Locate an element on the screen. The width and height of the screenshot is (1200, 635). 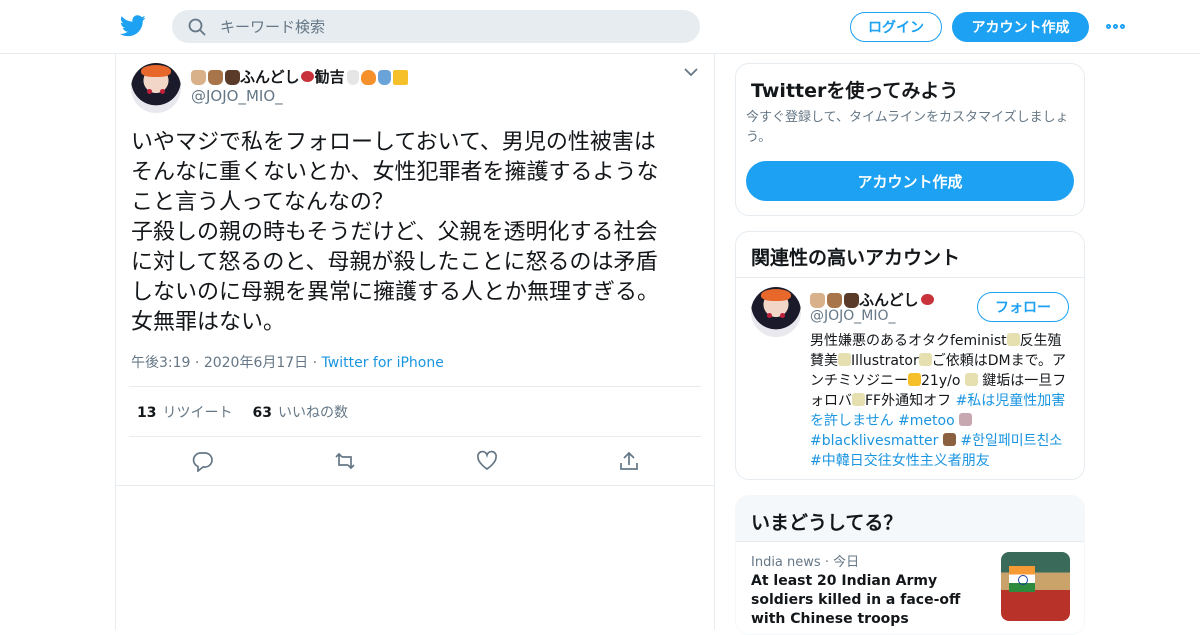
trends-title: いまどうしてる？ is located at coordinates (827, 523).